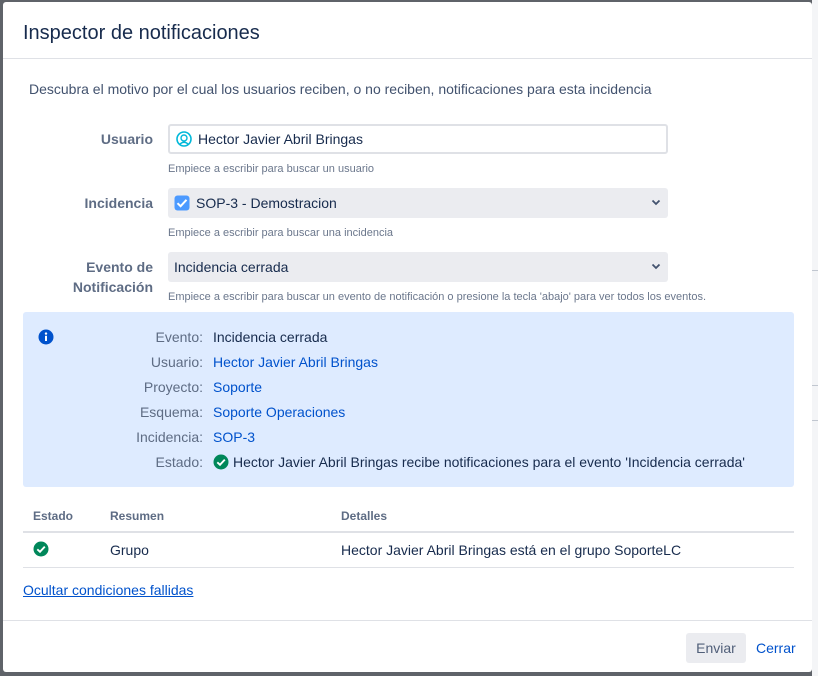  I want to click on user-picker-value: Hector Javier Abril Bringas, so click(280, 139).